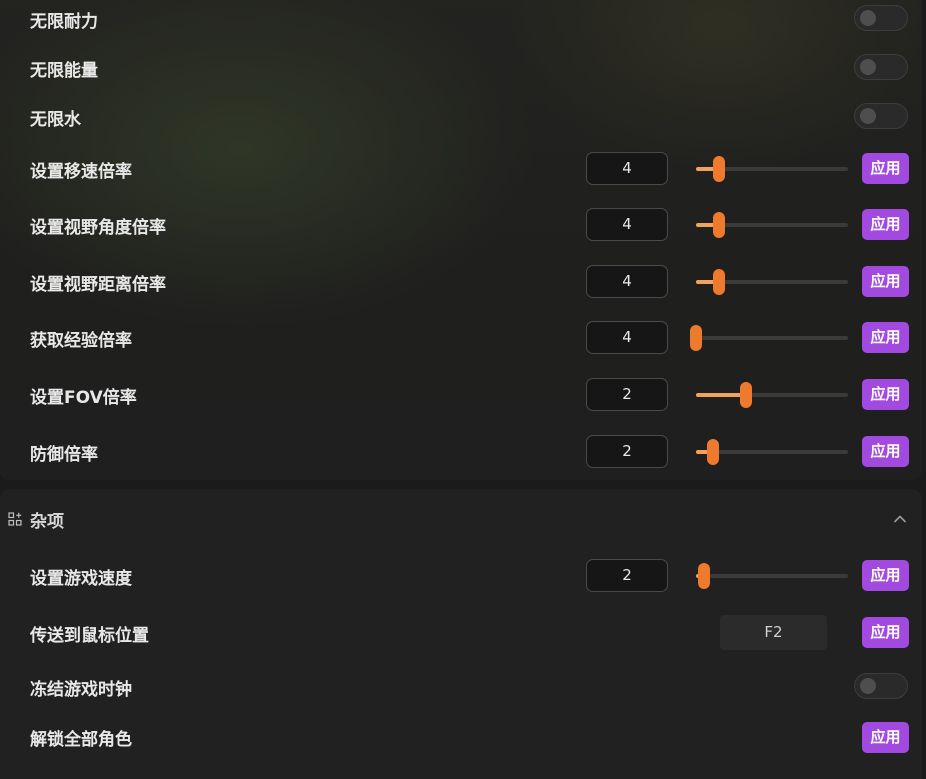  What do you see at coordinates (885, 737) in the screenshot?
I see `unlock-characters-apply-button: 应用` at bounding box center [885, 737].